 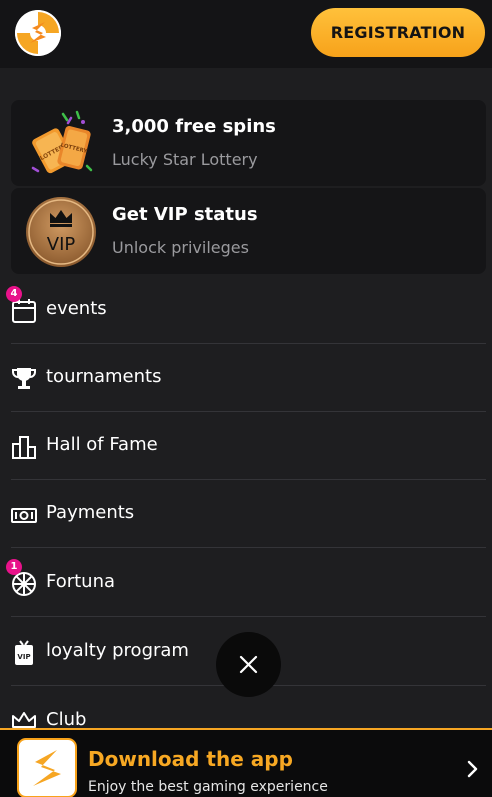 I want to click on menu-item-hall-of-fame: Hall of Fame, so click(x=248, y=446).